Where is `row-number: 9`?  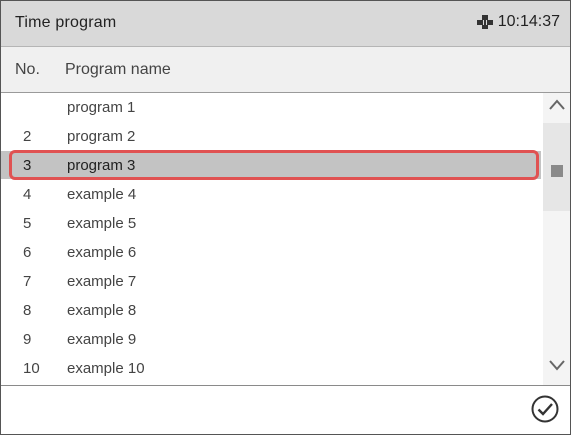 row-number: 9 is located at coordinates (27, 339).